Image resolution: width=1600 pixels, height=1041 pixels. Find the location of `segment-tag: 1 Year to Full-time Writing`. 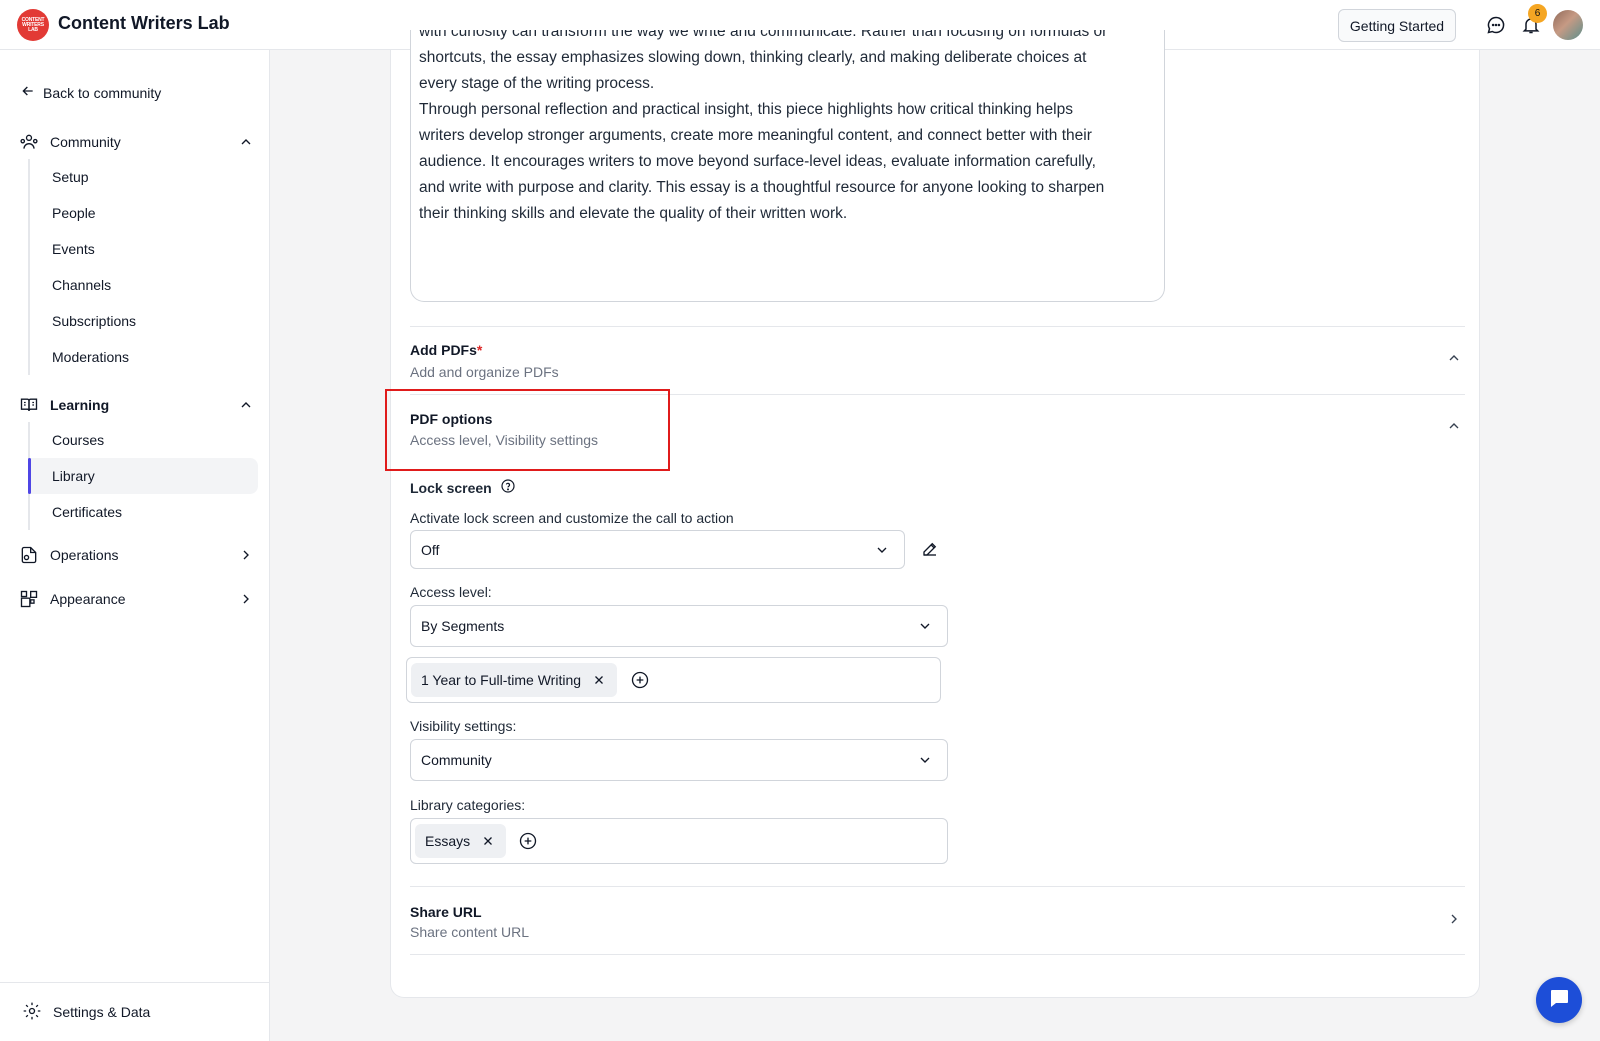

segment-tag: 1 Year to Full-time Writing is located at coordinates (514, 680).